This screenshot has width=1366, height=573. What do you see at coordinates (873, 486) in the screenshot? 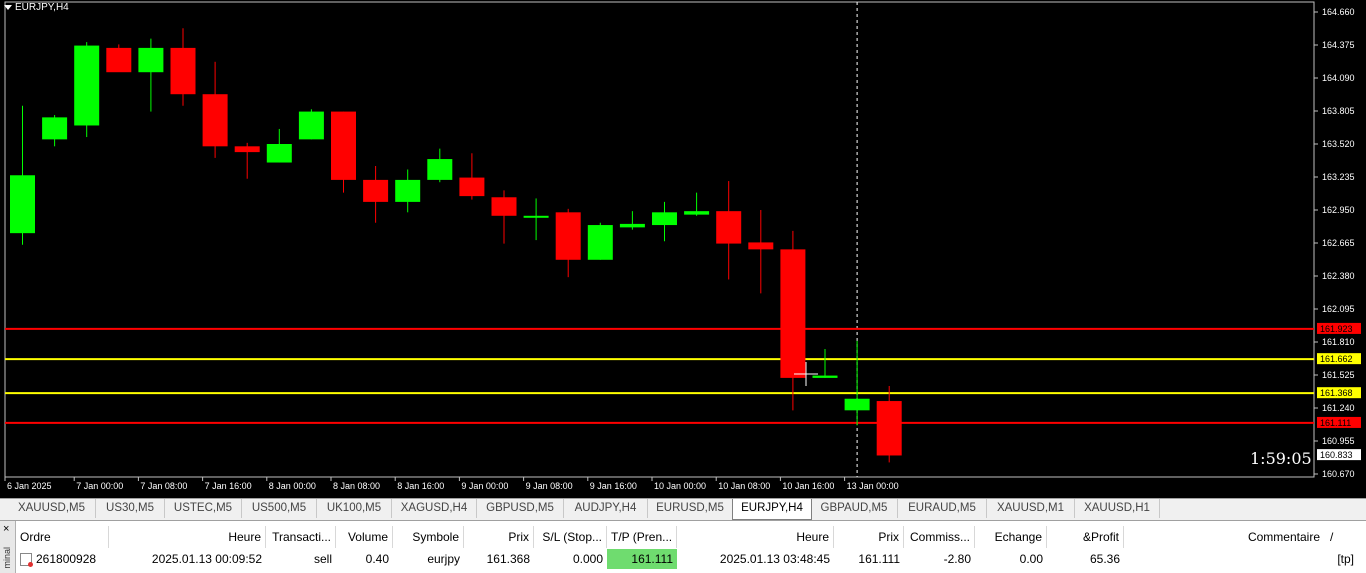
I see `time-axis-label: 13 Jan 00:00` at bounding box center [873, 486].